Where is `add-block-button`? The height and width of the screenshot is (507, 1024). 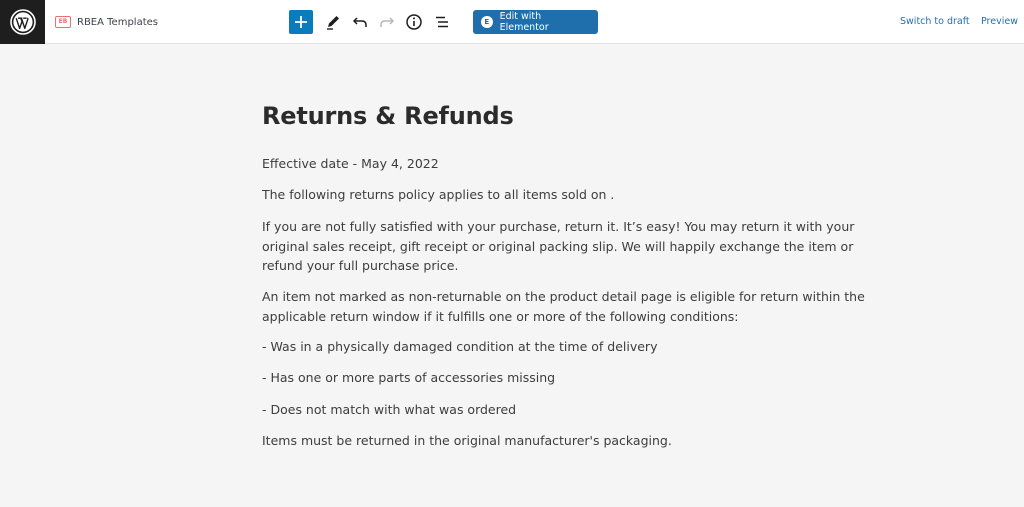
add-block-button is located at coordinates (301, 22).